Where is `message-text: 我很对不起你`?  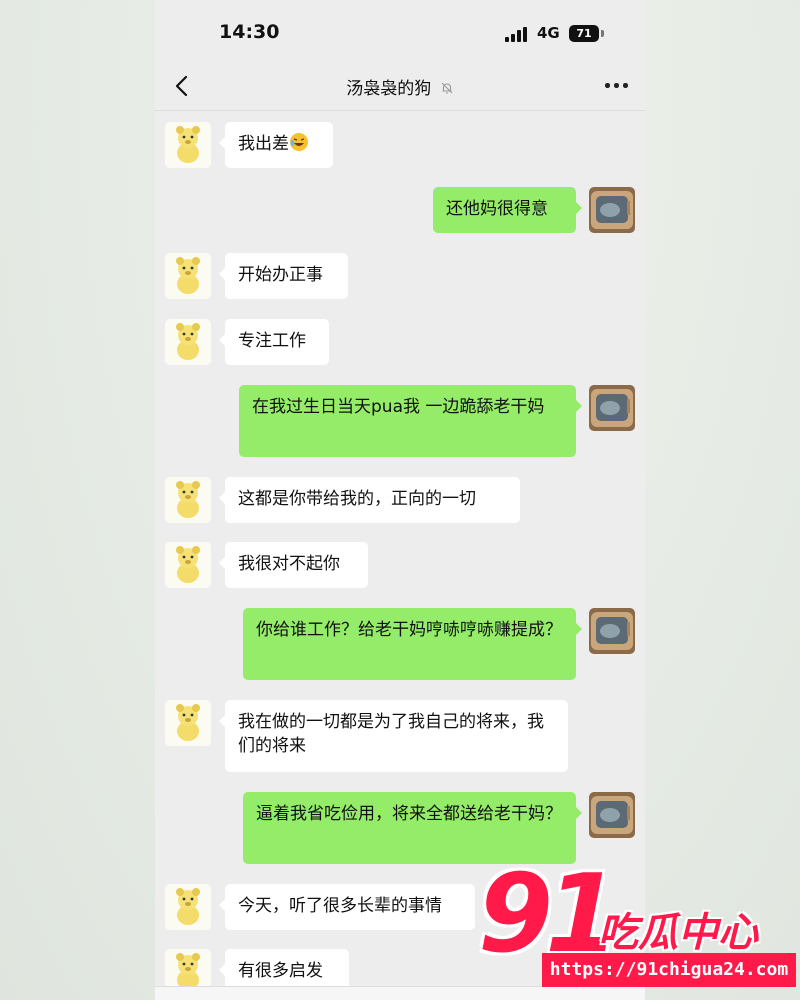 message-text: 我很对不起你 is located at coordinates (289, 564).